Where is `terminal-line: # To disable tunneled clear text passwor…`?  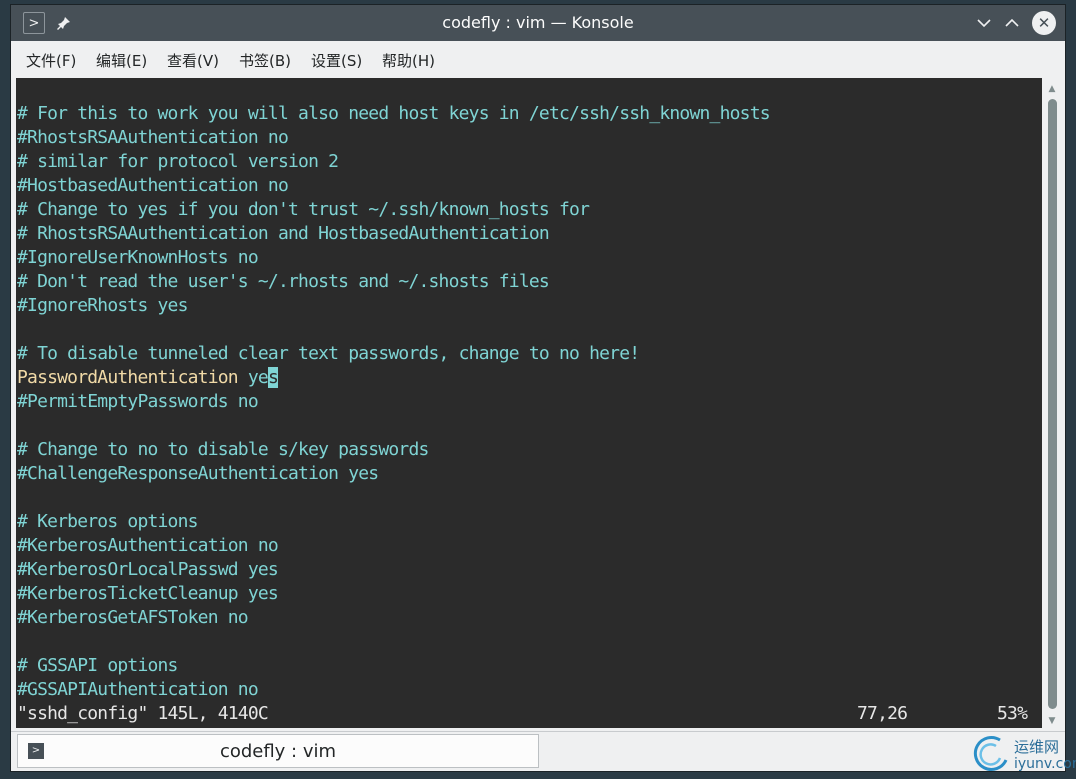
terminal-line: # To disable tunneled clear text passwor… is located at coordinates (328, 353).